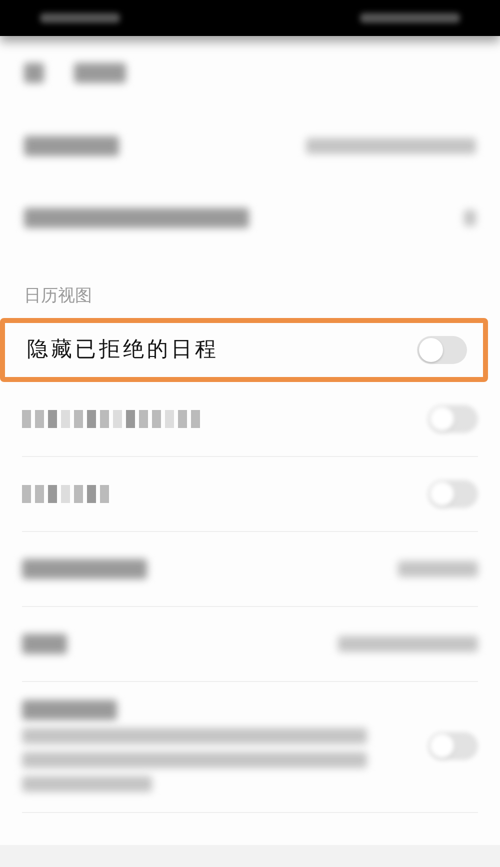  What do you see at coordinates (58, 296) in the screenshot?
I see `section-title: 日历视图` at bounding box center [58, 296].